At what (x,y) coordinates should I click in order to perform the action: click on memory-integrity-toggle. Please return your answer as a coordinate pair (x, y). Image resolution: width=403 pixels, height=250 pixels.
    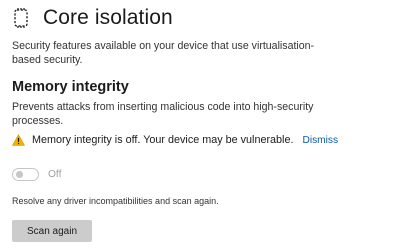
    Looking at the image, I should click on (25, 174).